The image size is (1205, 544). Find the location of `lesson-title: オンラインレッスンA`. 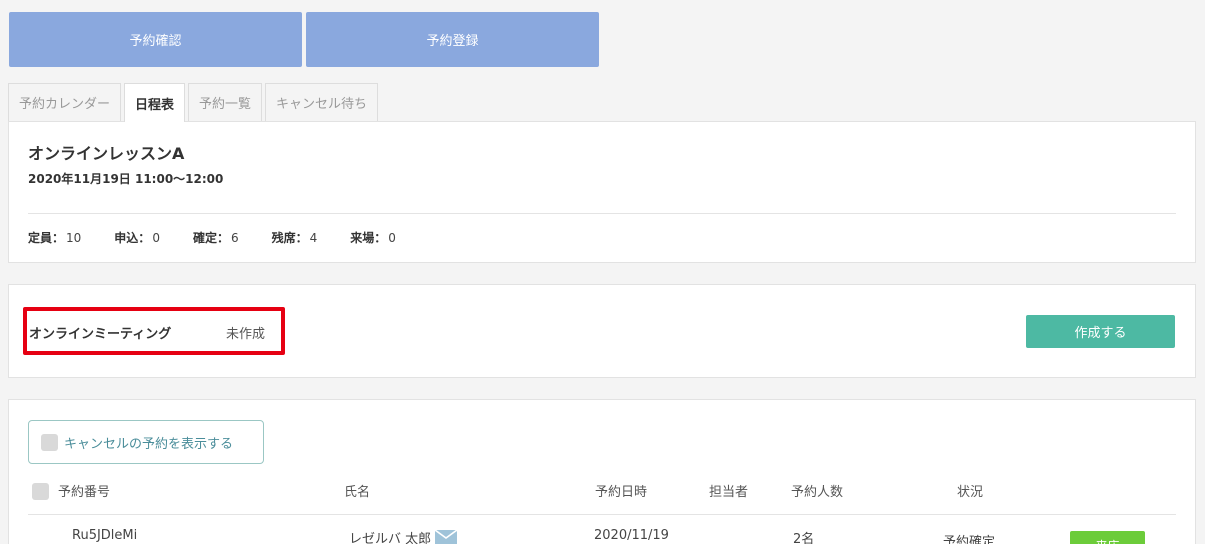

lesson-title: オンラインレッスンA is located at coordinates (106, 153).